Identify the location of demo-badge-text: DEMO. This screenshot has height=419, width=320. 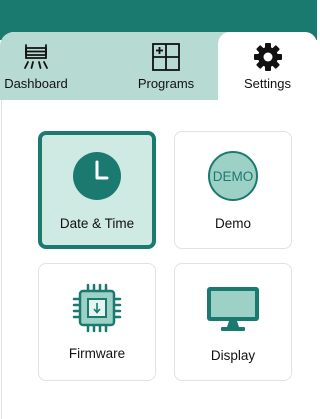
(233, 176).